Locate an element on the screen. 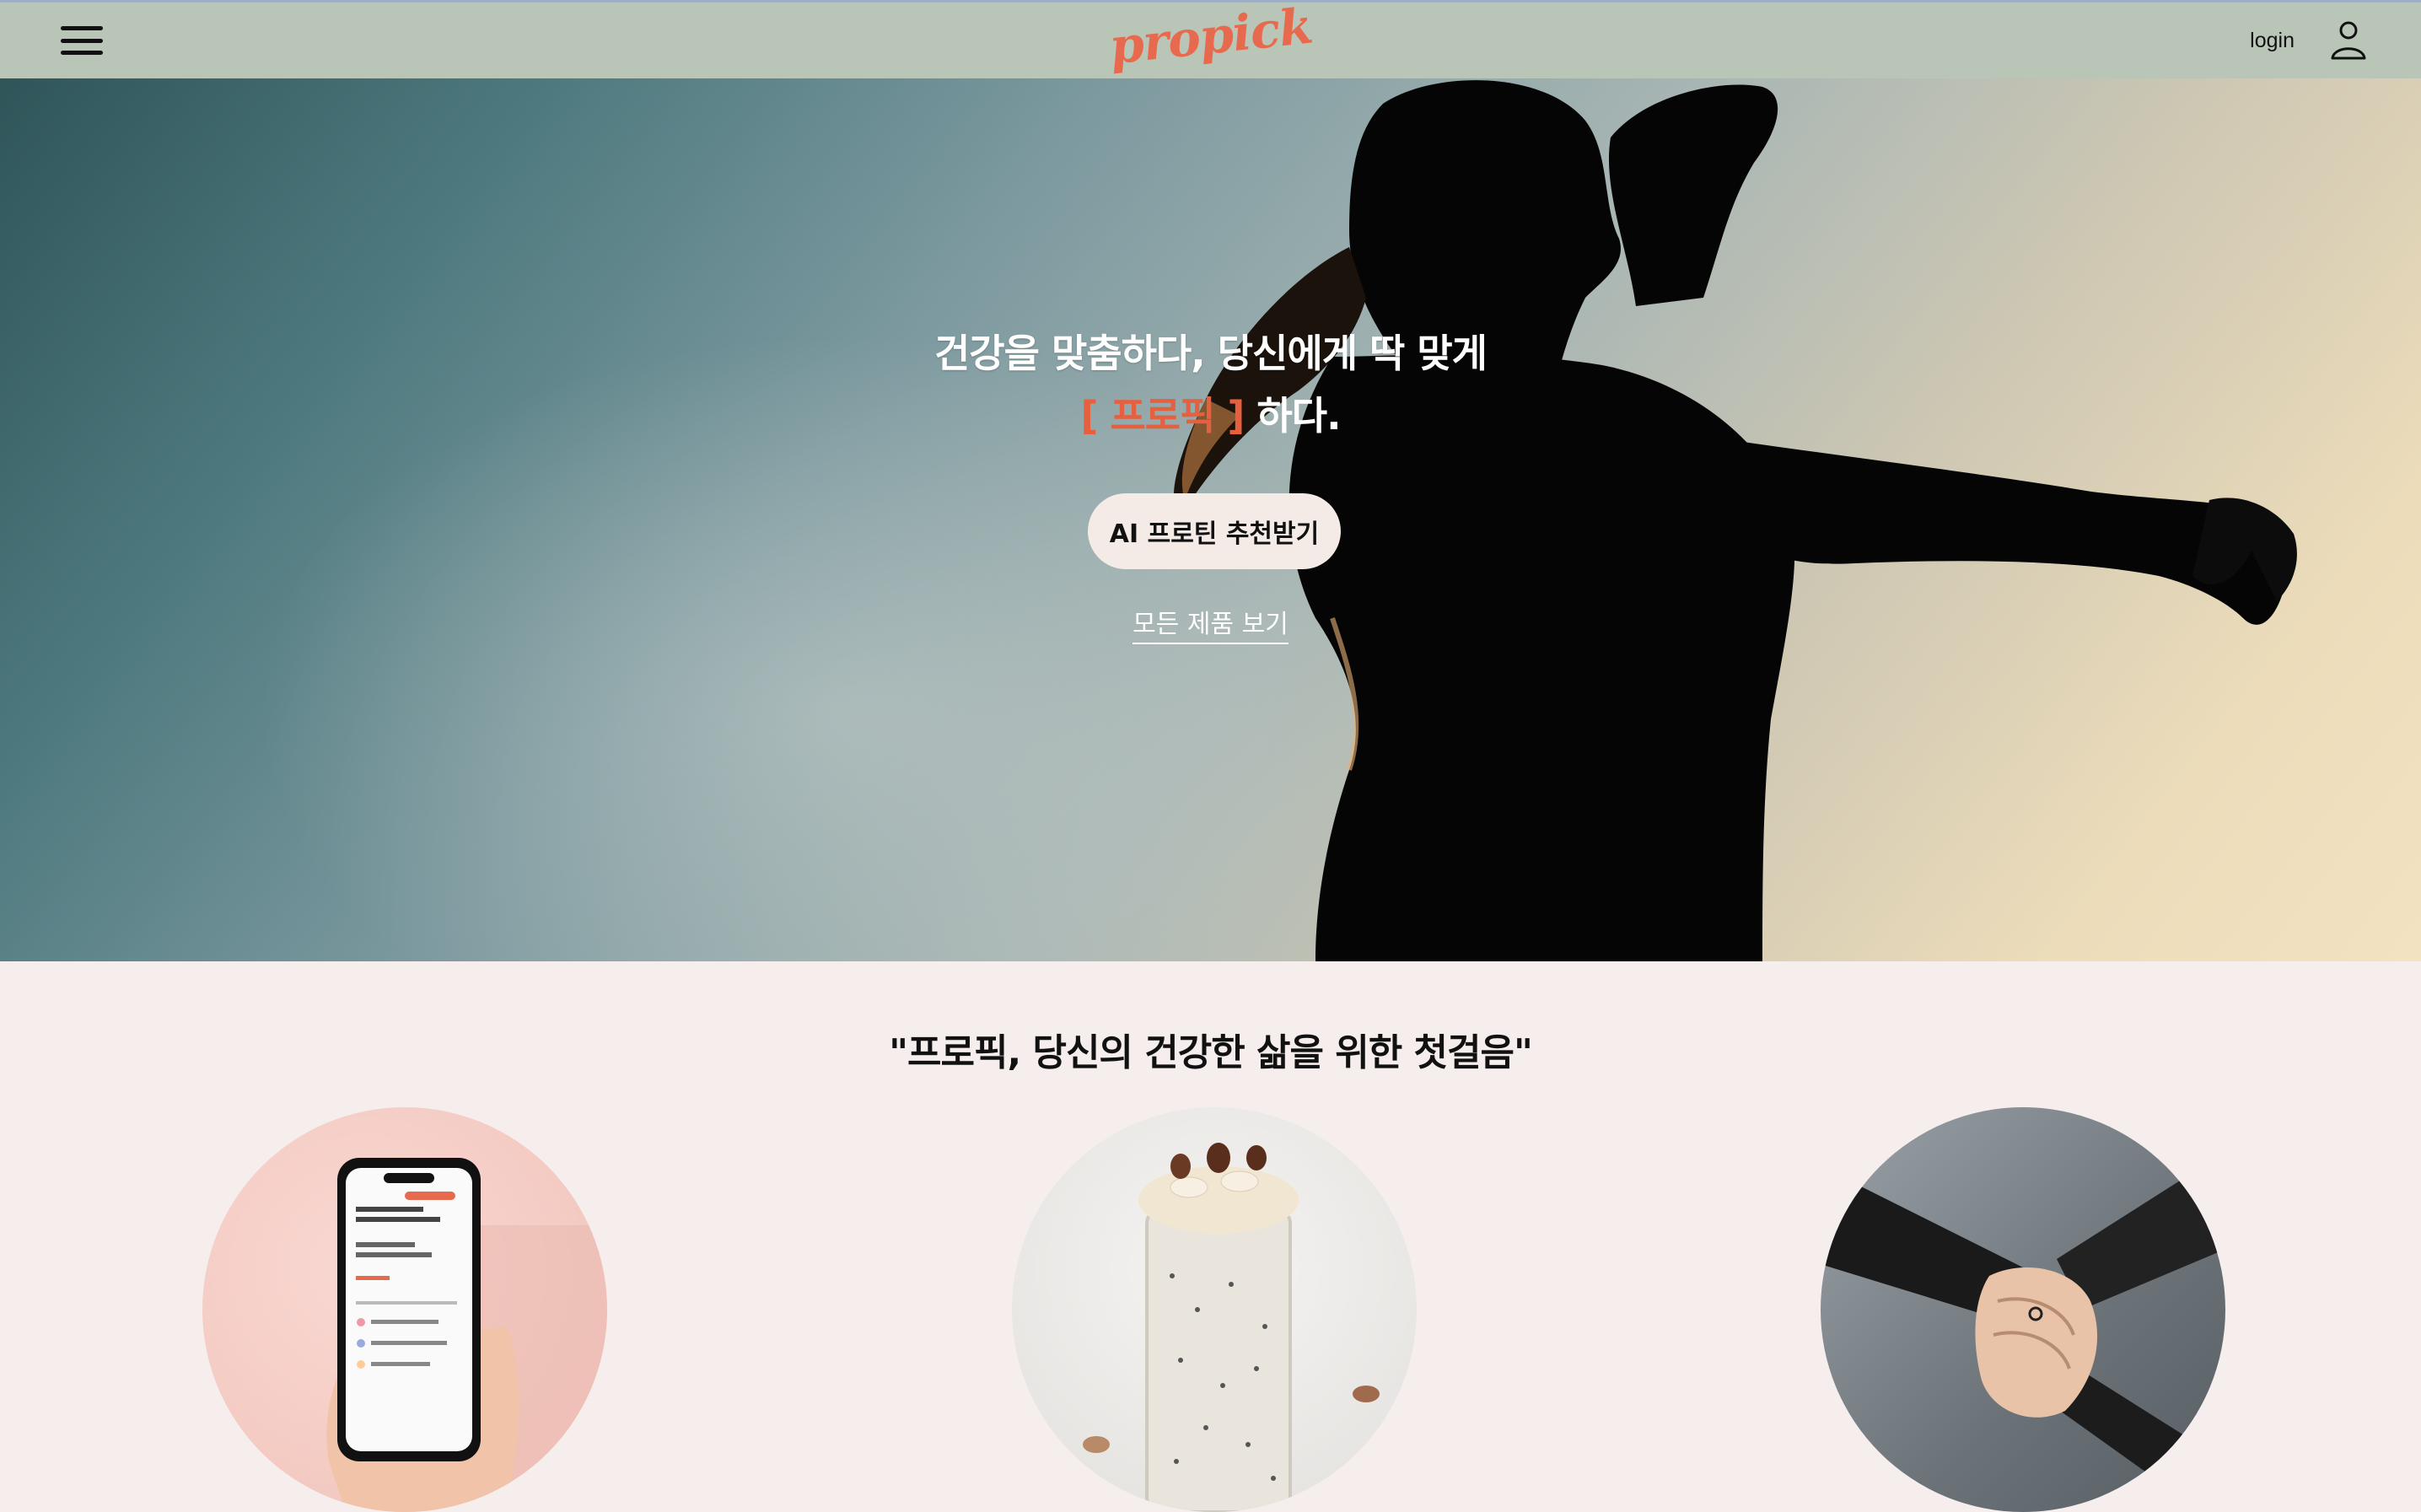 This screenshot has height=1512, width=2421. all-products-link-wrapper: 모든 제품 보기 is located at coordinates (1210, 623).